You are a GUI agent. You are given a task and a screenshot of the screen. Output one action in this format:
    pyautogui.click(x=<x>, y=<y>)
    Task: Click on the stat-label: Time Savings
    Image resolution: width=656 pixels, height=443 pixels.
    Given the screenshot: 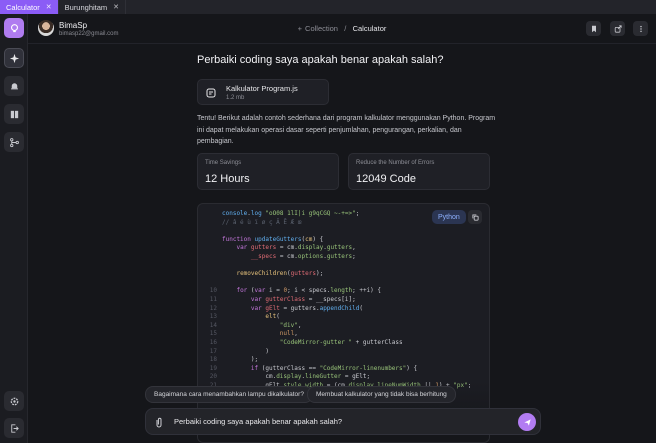 What is the action you would take?
    pyautogui.click(x=223, y=163)
    